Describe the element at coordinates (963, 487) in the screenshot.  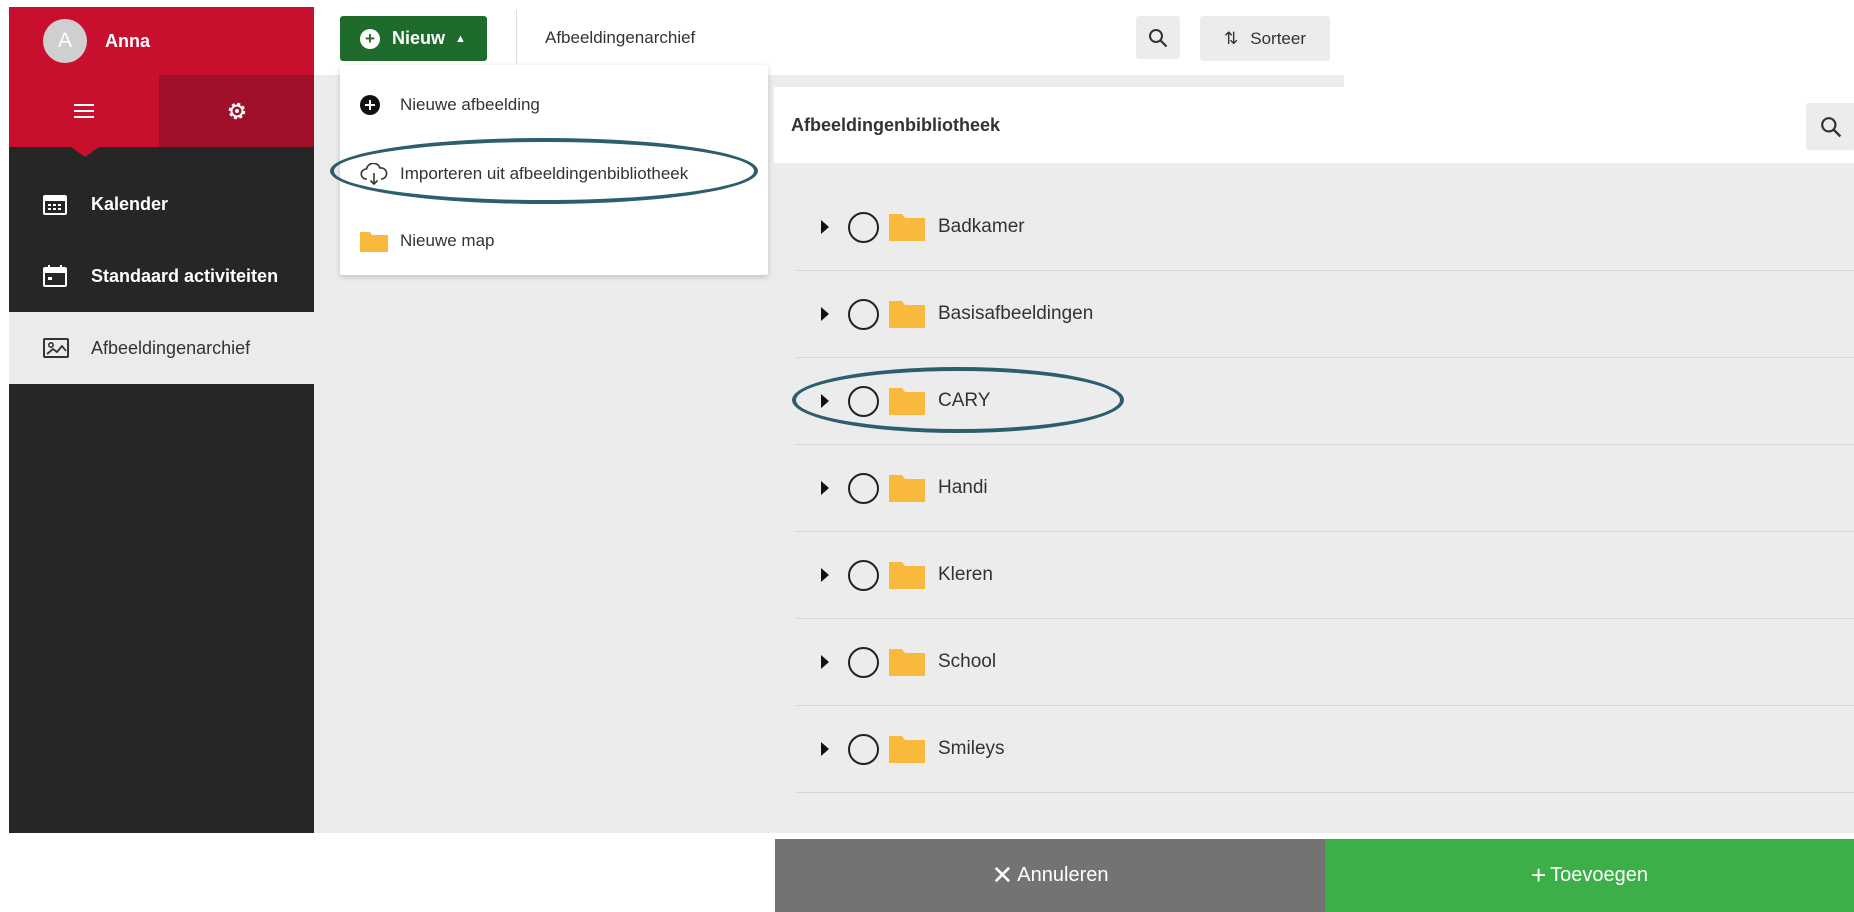
I see `folder-name: Handi` at that location.